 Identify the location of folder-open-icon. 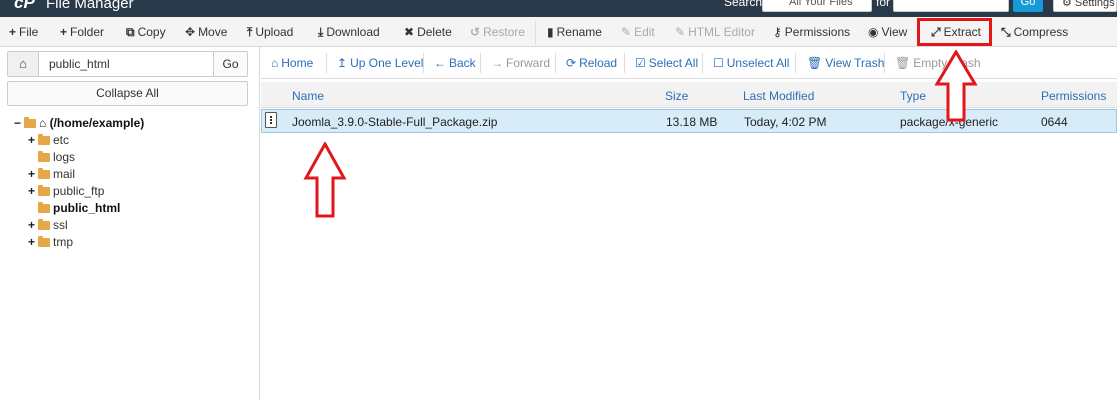
(30, 122).